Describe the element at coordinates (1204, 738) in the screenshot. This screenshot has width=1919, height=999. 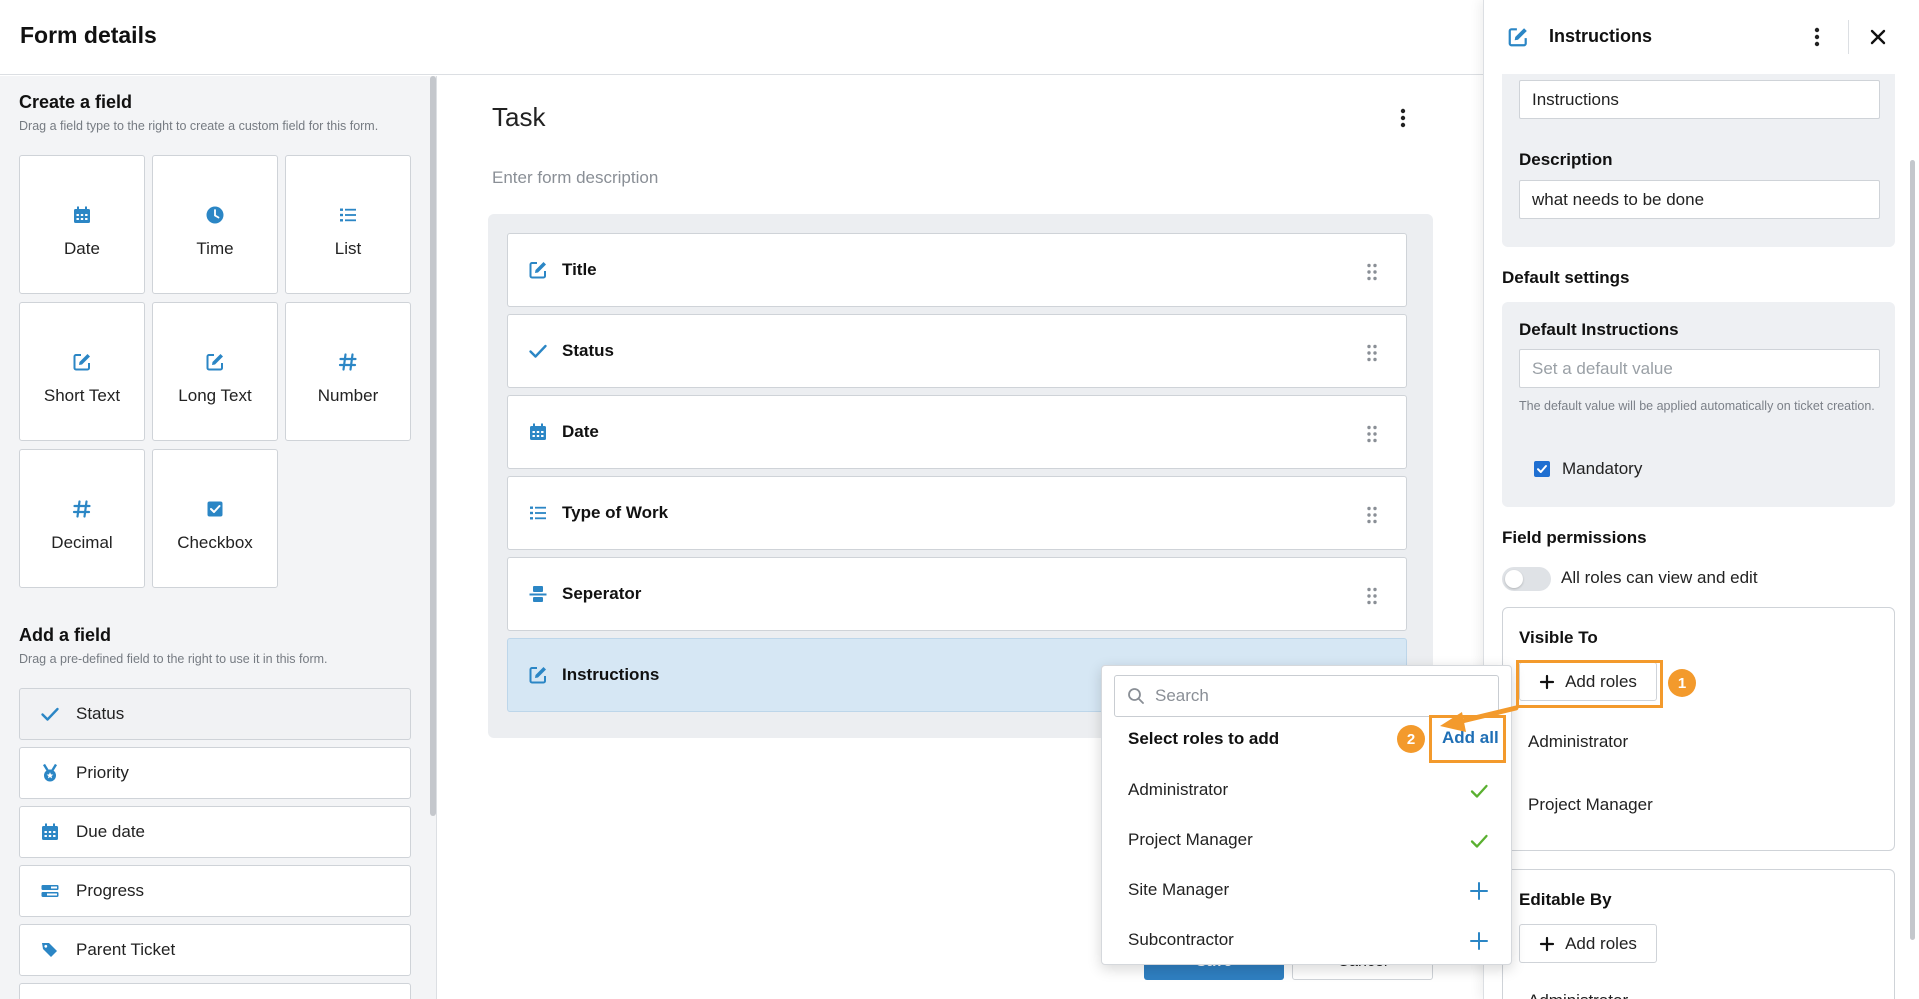
I see `select-roles-header: Select roles to add` at that location.